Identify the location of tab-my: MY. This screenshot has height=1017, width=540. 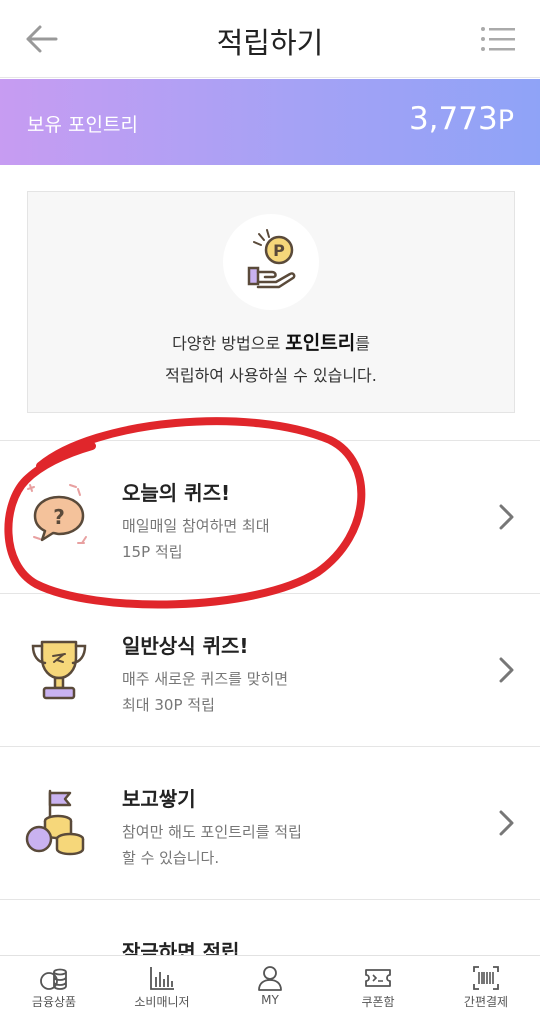
(270, 986).